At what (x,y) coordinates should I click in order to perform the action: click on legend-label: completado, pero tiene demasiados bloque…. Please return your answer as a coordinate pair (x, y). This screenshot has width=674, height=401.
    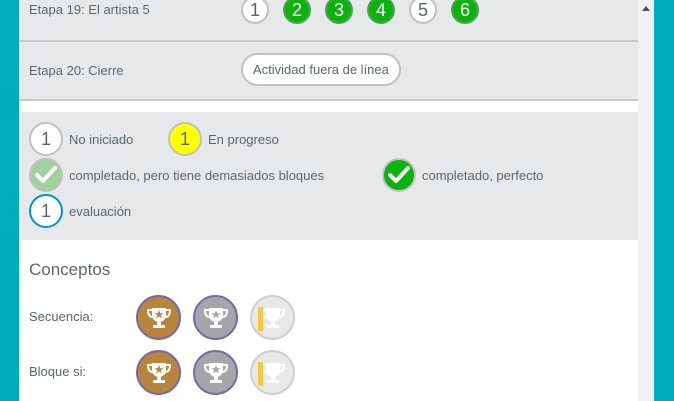
    Looking at the image, I should click on (197, 175).